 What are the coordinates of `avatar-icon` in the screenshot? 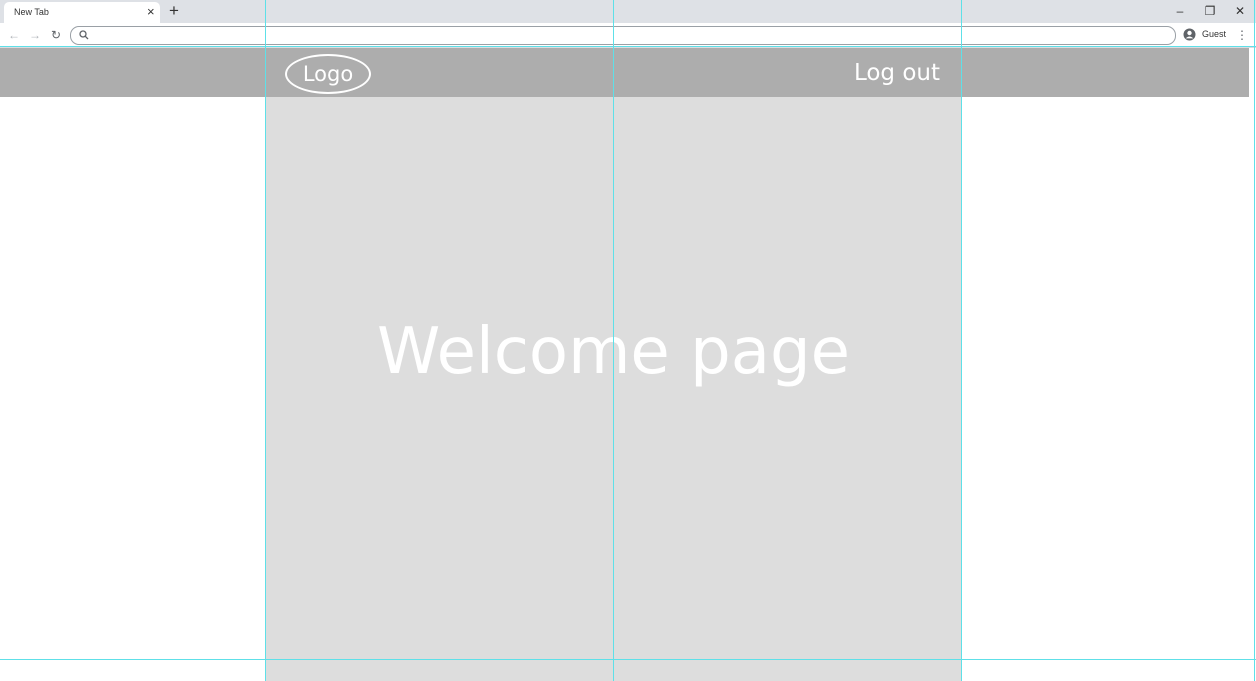 It's located at (1189, 34).